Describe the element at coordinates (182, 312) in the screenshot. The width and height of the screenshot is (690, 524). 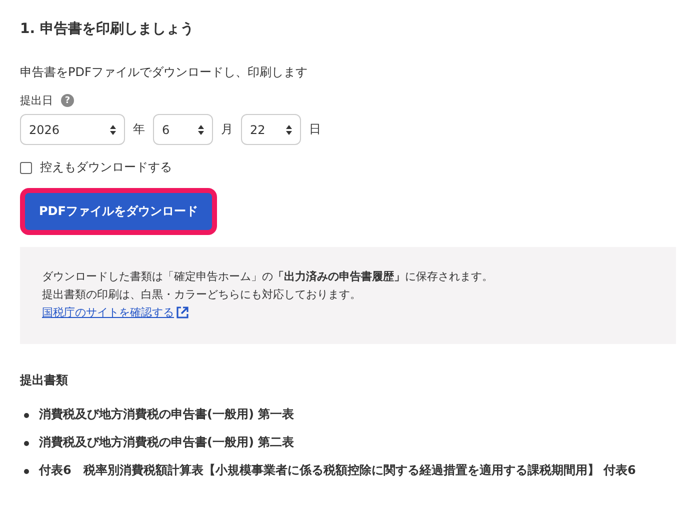
I see `external-link-icon` at that location.